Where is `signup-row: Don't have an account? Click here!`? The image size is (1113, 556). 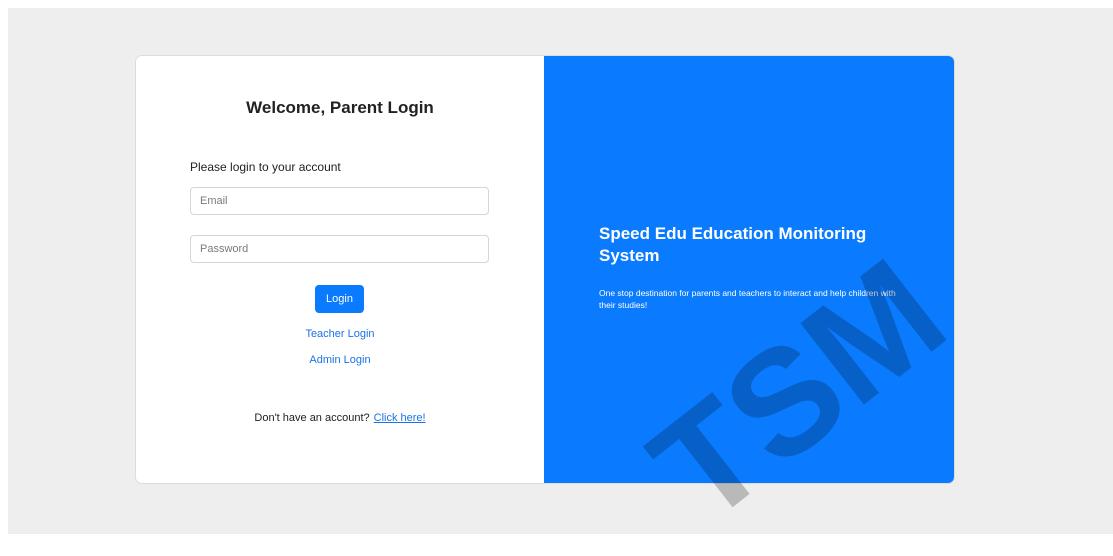 signup-row: Don't have an account? Click here! is located at coordinates (340, 418).